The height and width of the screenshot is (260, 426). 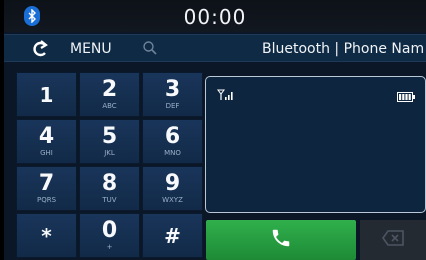 I want to click on key-9: 9 WXYZ, so click(x=172, y=188).